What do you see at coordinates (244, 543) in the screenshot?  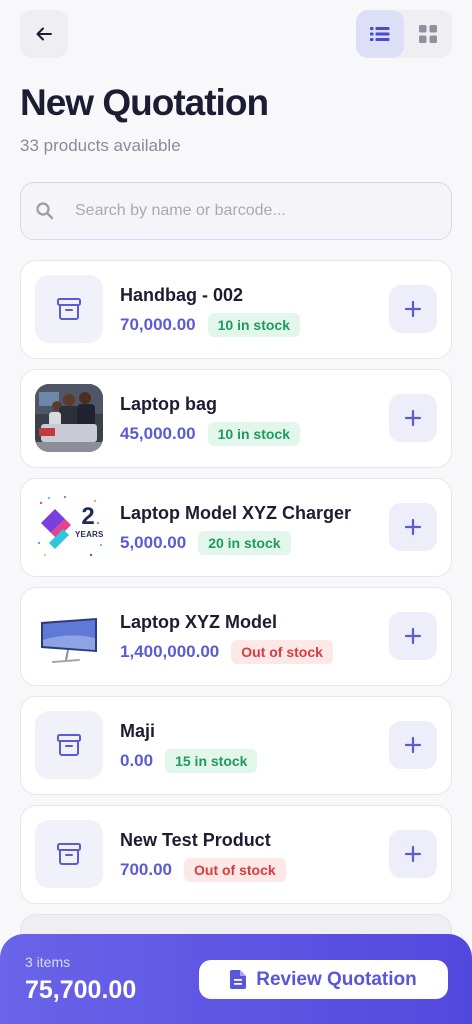 I see `stock-badge: 20 in stock` at bounding box center [244, 543].